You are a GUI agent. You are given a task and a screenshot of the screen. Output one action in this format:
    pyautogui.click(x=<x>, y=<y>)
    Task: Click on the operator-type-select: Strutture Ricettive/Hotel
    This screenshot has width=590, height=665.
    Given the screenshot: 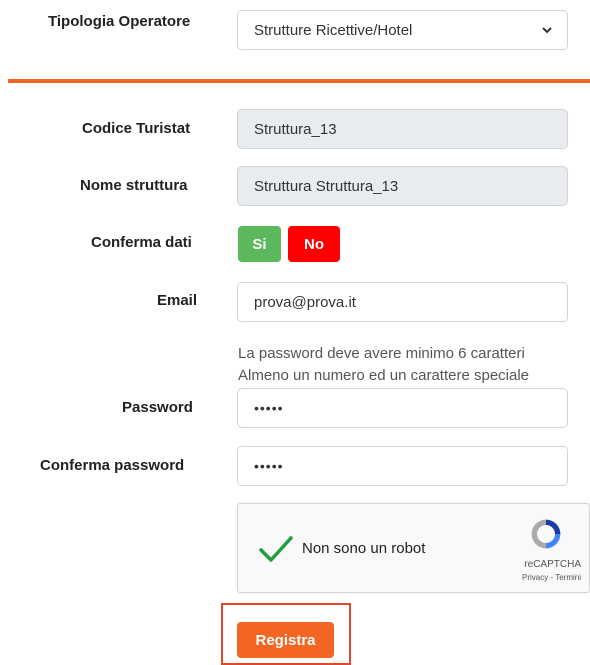 What is the action you would take?
    pyautogui.click(x=402, y=30)
    